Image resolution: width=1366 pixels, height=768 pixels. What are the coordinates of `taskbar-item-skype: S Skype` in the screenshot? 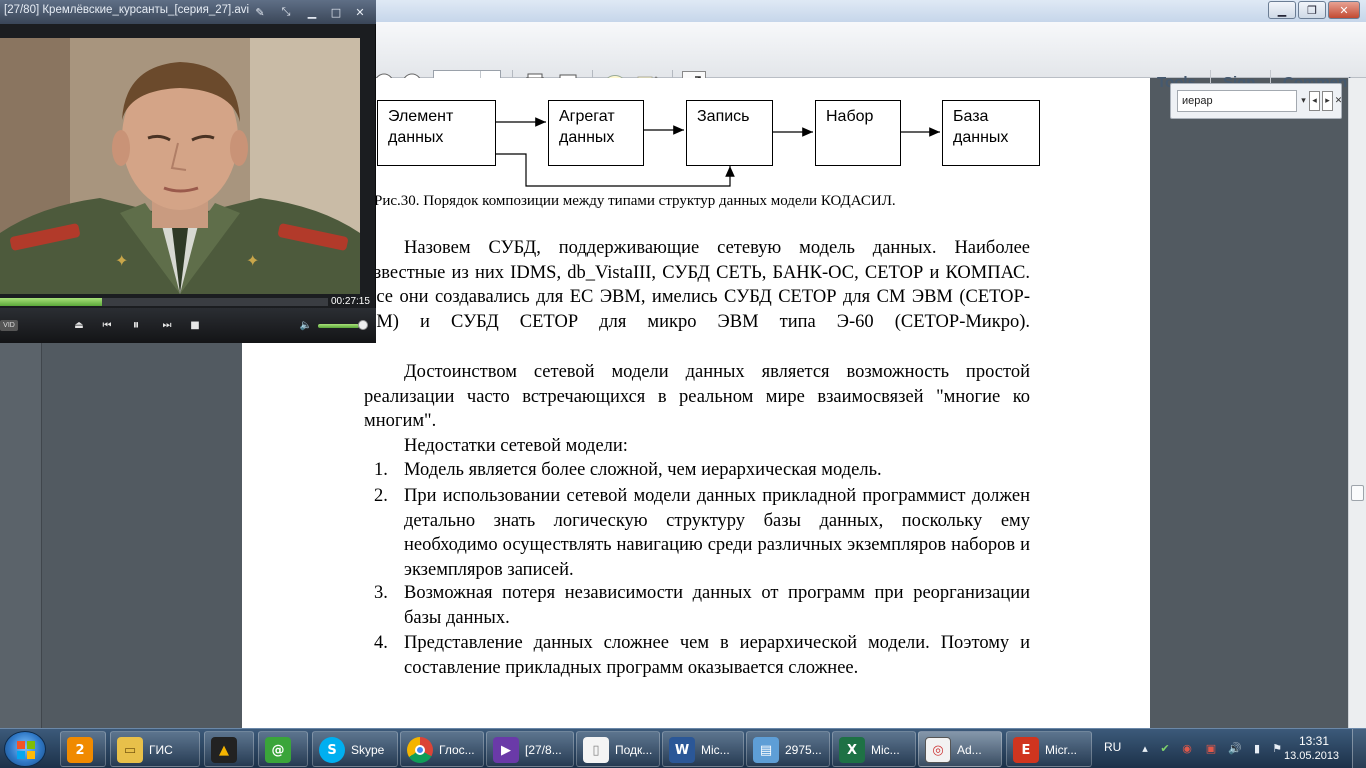 It's located at (355, 749).